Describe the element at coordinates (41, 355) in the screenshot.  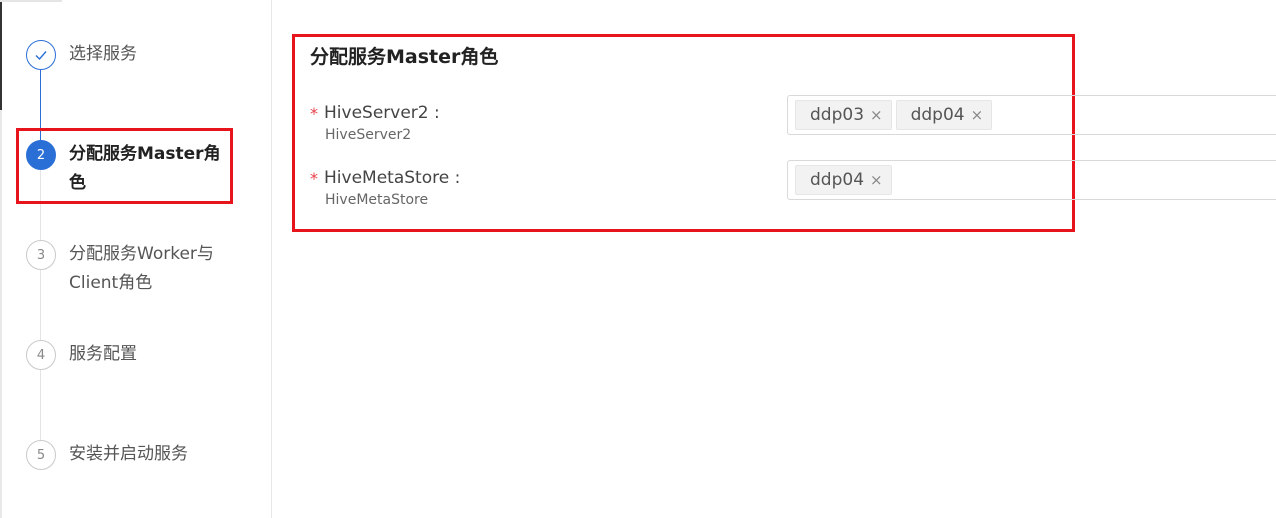
I see `step-number: 4` at that location.